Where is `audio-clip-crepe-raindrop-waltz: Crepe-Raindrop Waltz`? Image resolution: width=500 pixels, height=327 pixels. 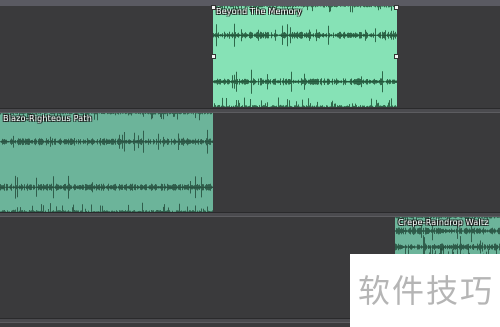
audio-clip-crepe-raindrop-waltz: Crepe-Raindrop Waltz is located at coordinates (447, 237).